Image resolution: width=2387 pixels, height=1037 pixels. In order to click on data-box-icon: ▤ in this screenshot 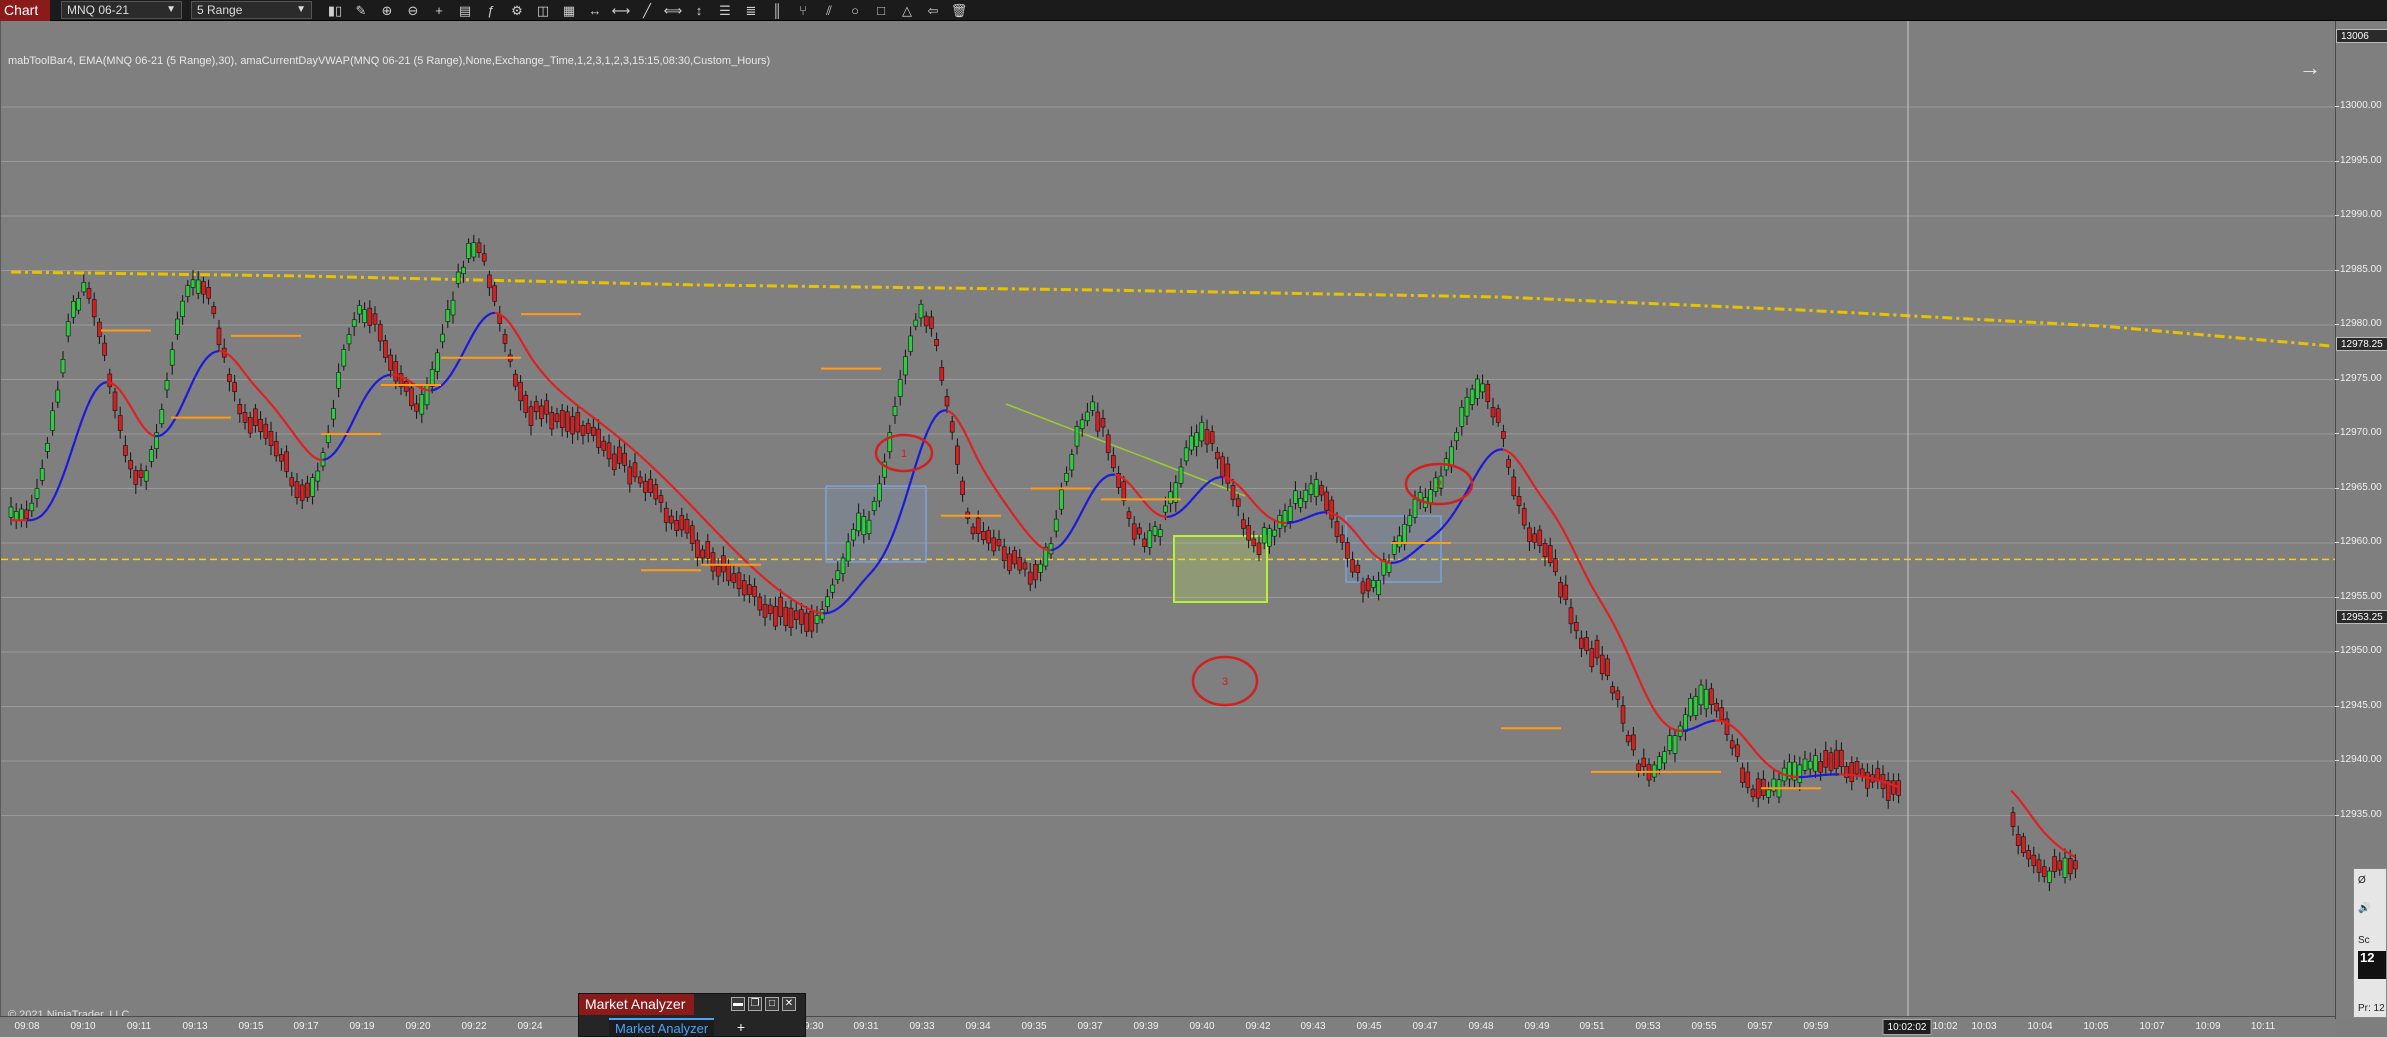, I will do `click(465, 10)`.